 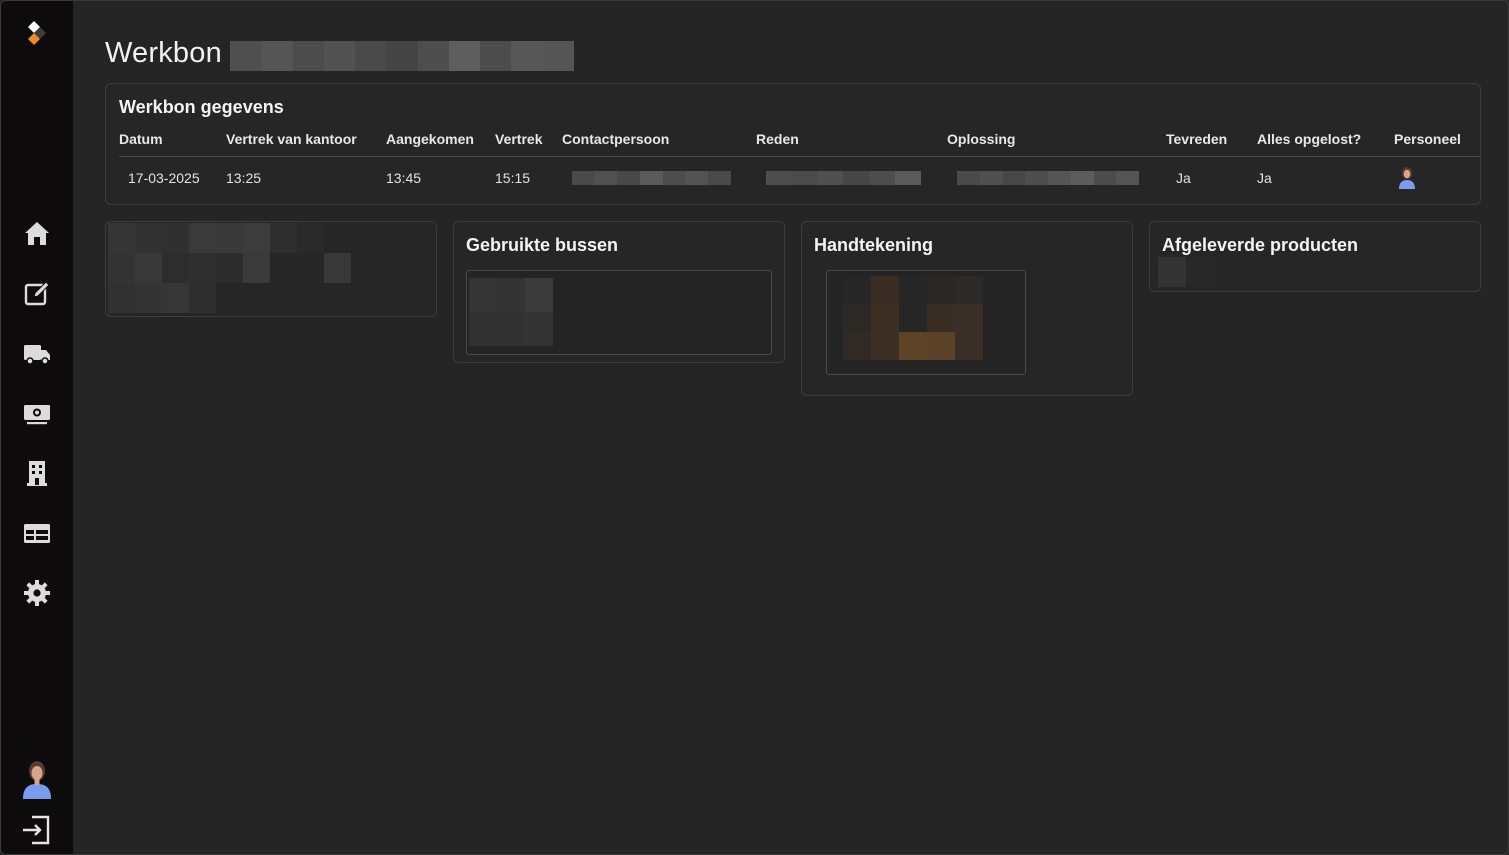 I want to click on sidebar-item-table, so click(x=37, y=533).